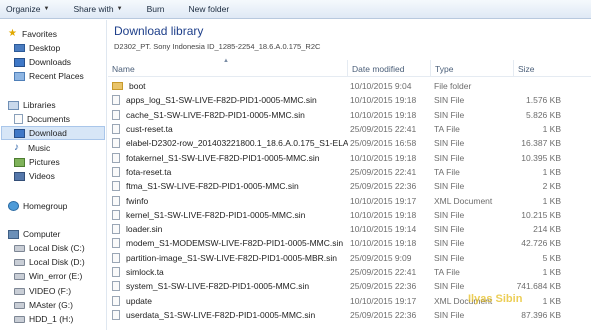  What do you see at coordinates (51, 319) in the screenshot?
I see `nav-drive-label: HDD_1 (H:)` at bounding box center [51, 319].